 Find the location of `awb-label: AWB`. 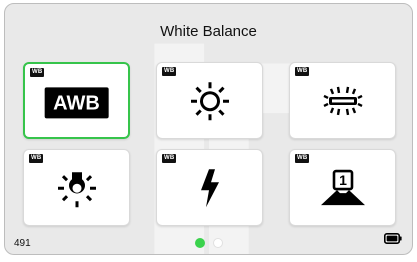

awb-label: AWB is located at coordinates (76, 102).